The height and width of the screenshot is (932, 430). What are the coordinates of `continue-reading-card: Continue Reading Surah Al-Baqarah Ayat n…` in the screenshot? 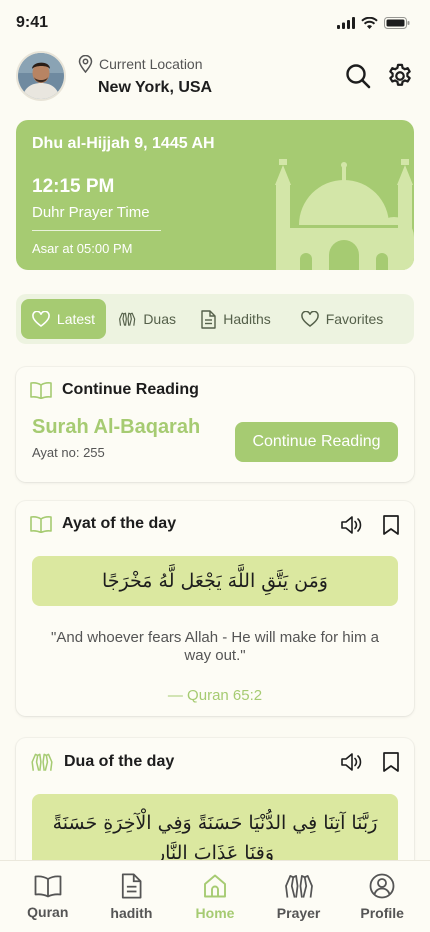 It's located at (215, 424).